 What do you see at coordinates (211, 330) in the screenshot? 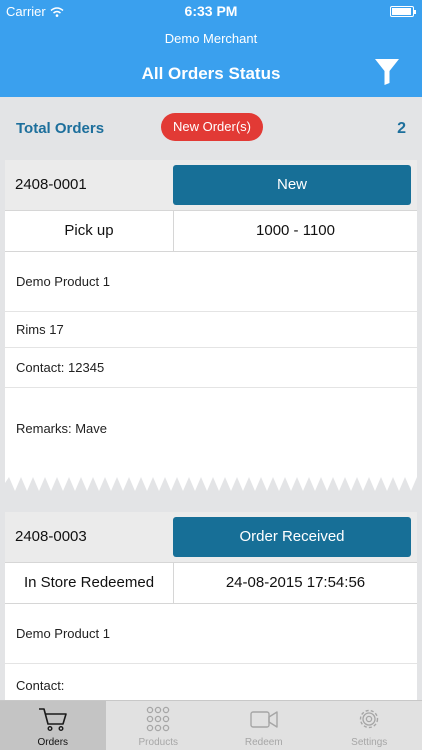
I see `order-option: Rims 17` at bounding box center [211, 330].